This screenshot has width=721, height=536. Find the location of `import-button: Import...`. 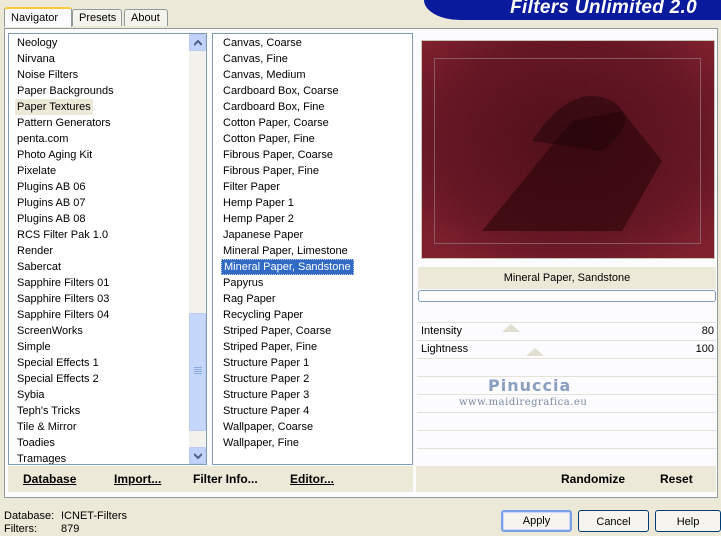

import-button: Import... is located at coordinates (137, 479).